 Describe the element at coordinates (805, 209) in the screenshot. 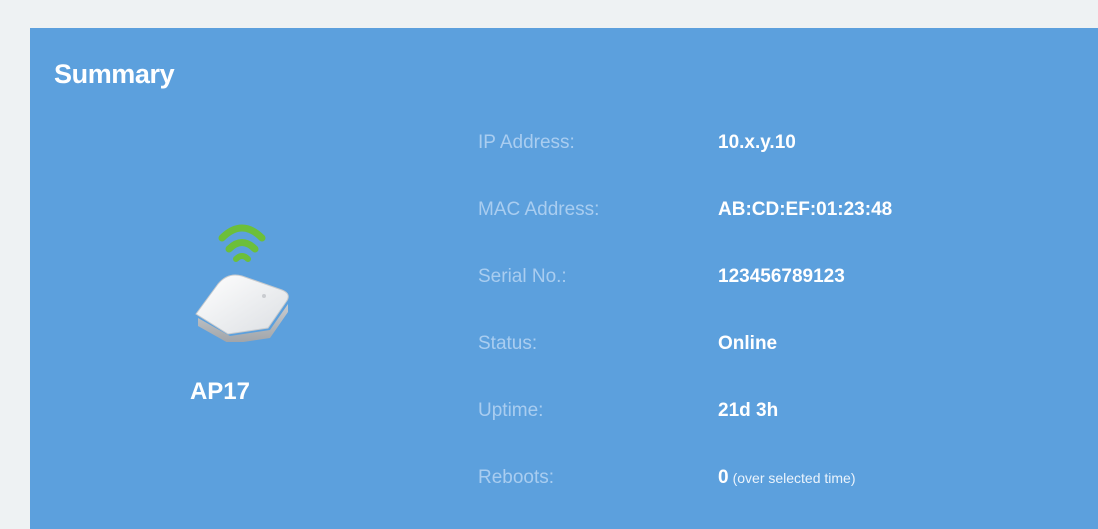

I see `mac-address-value: AB:CD:EF:01:23:48` at that location.